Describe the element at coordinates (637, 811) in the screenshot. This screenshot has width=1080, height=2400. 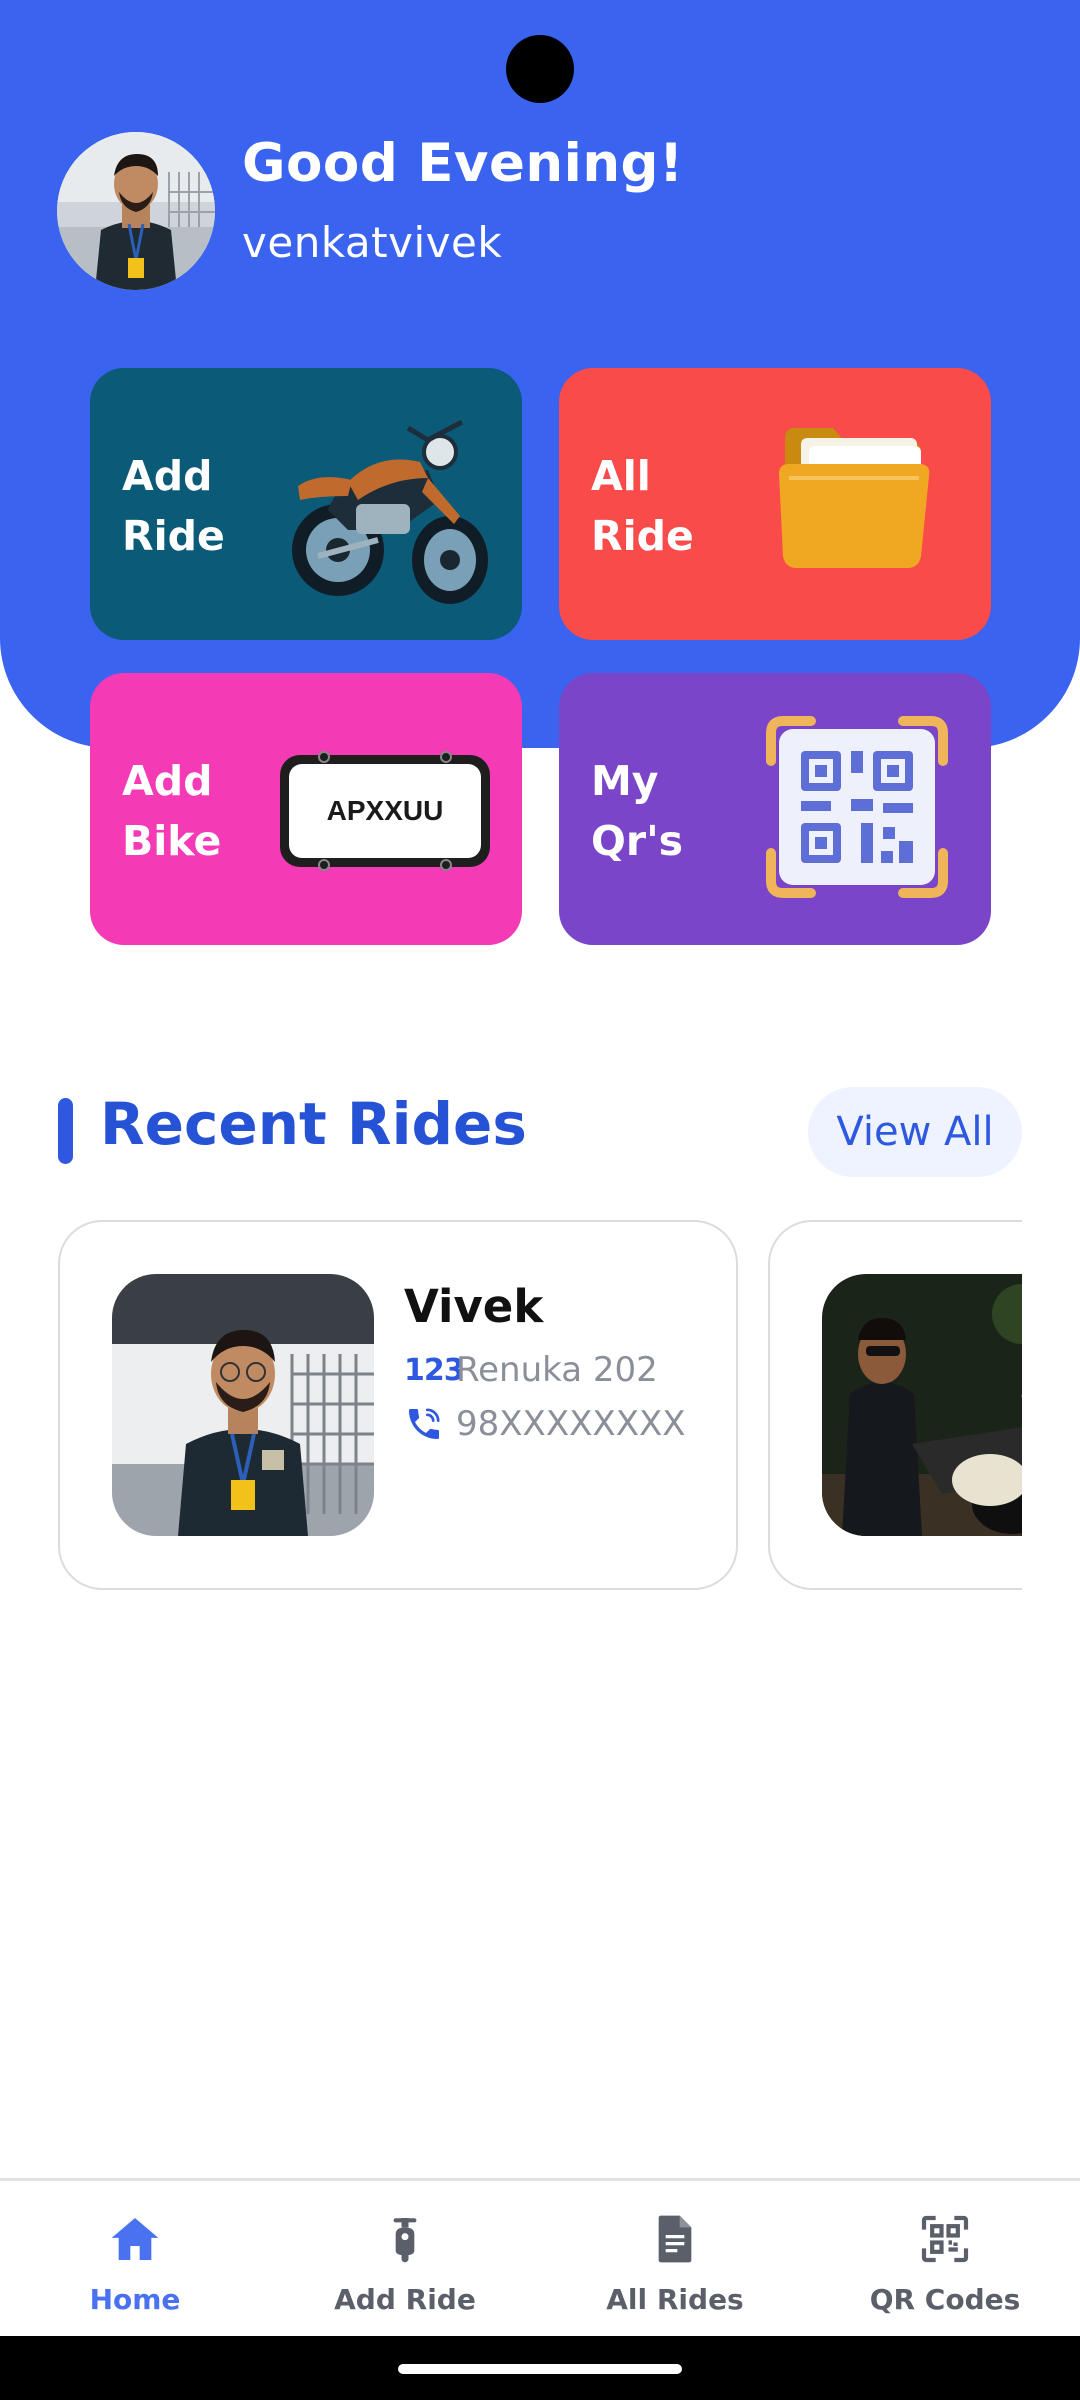
I see `card-label: My Qr's` at that location.